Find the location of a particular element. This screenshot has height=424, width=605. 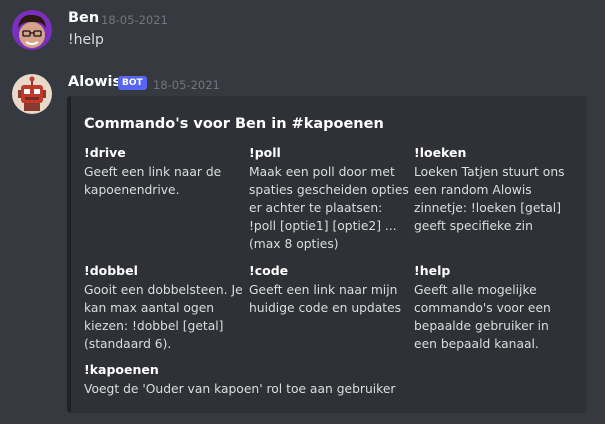

field-name: !loeken is located at coordinates (440, 152).